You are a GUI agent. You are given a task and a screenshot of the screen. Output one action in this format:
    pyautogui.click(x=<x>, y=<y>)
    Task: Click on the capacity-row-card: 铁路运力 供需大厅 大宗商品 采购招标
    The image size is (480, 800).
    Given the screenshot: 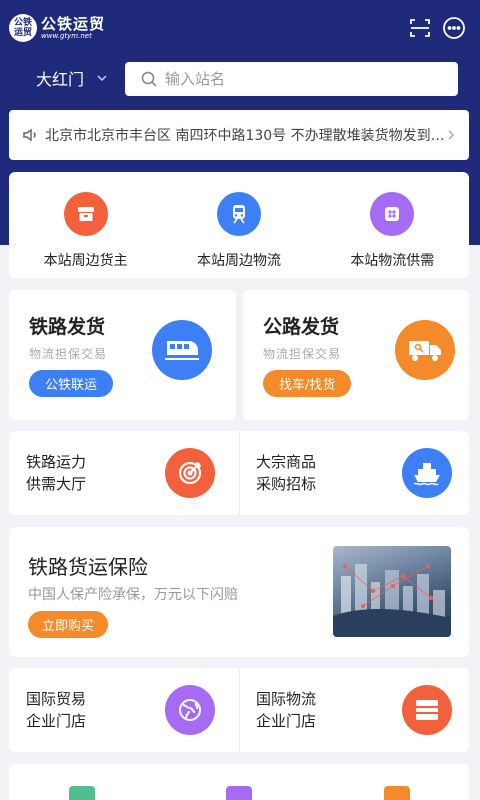 What is the action you would take?
    pyautogui.click(x=239, y=473)
    